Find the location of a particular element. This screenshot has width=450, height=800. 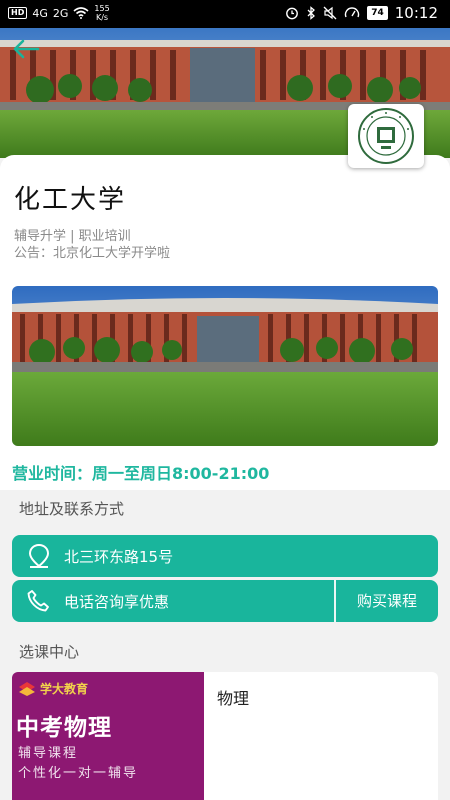

signal-1-label: 4G is located at coordinates (40, 13).